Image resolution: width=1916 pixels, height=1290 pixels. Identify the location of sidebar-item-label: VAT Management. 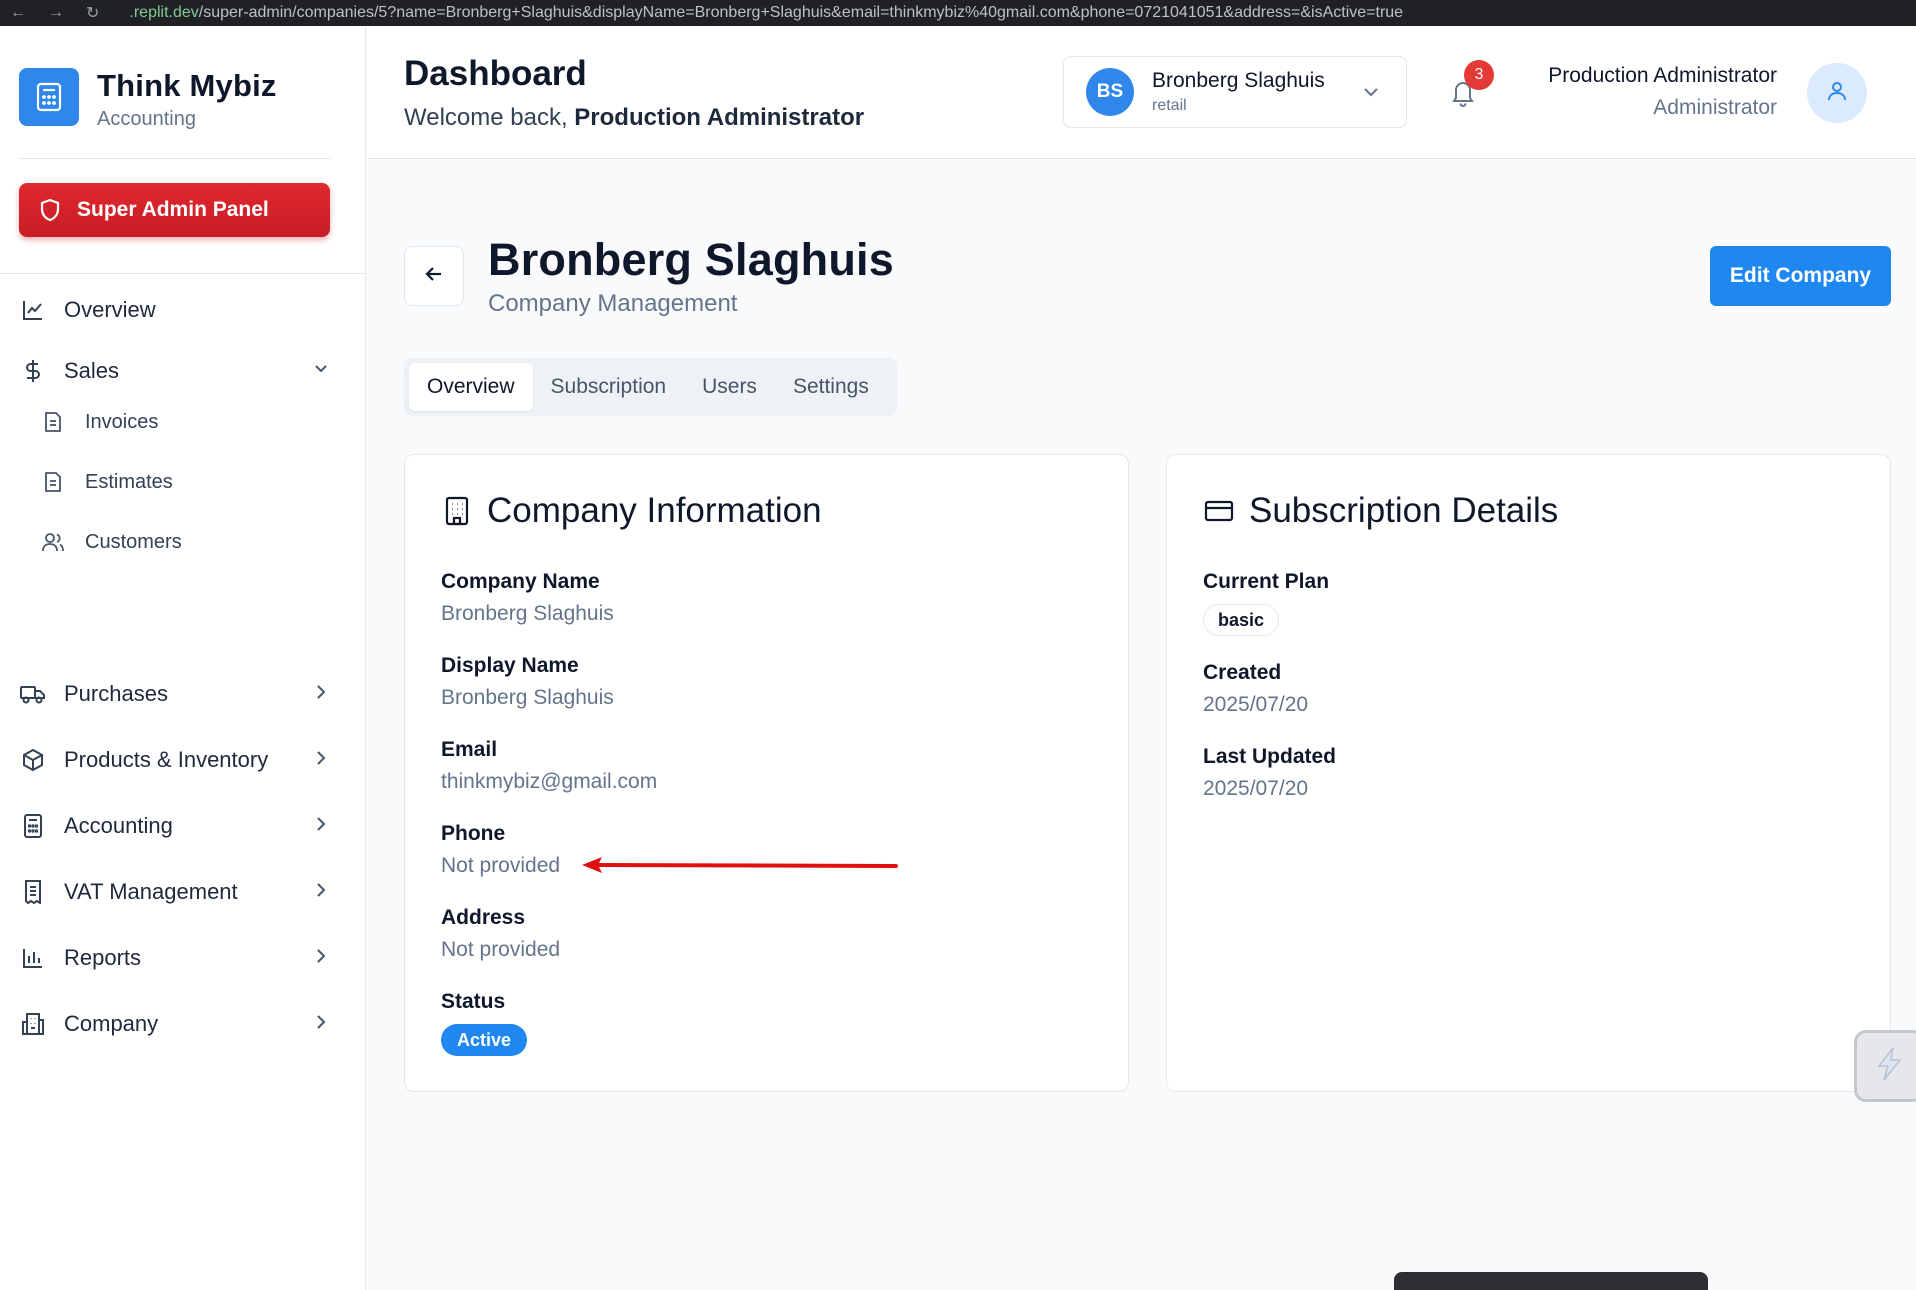
(151, 891).